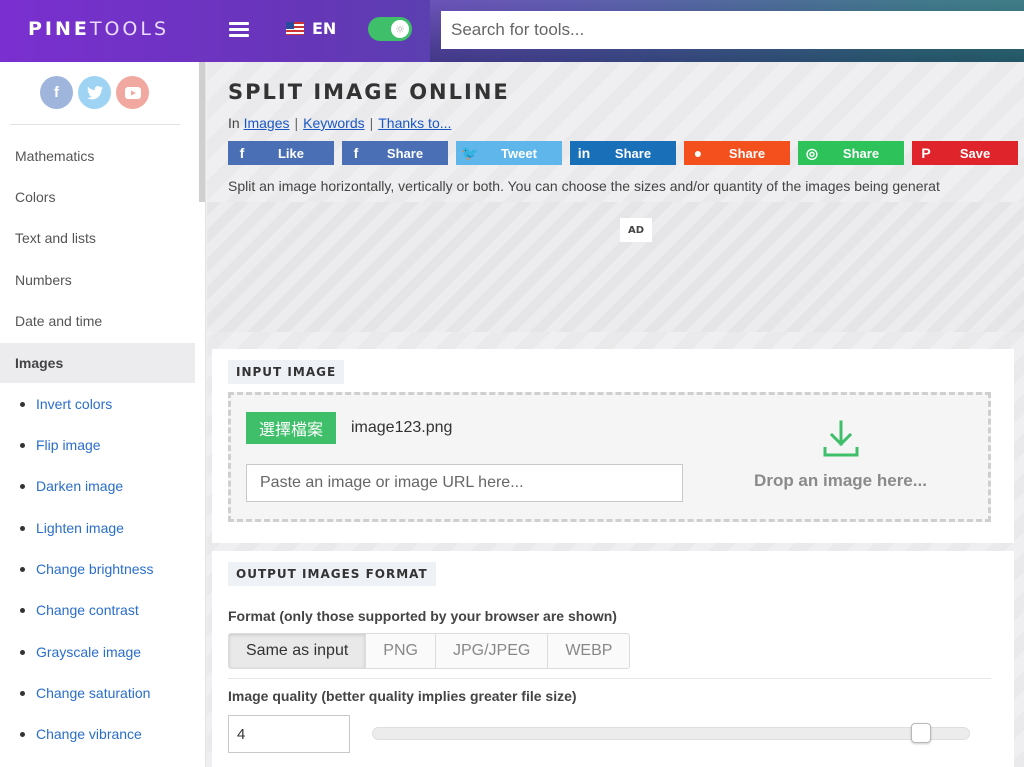  Describe the element at coordinates (975, 153) in the screenshot. I see `share-button-label: Save` at that location.